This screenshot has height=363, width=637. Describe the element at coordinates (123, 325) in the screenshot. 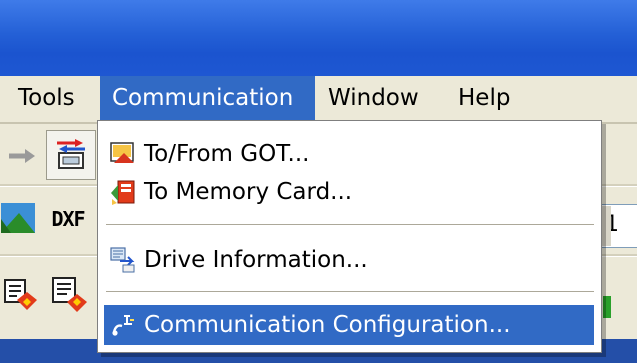

I see `comm-config-icon` at that location.